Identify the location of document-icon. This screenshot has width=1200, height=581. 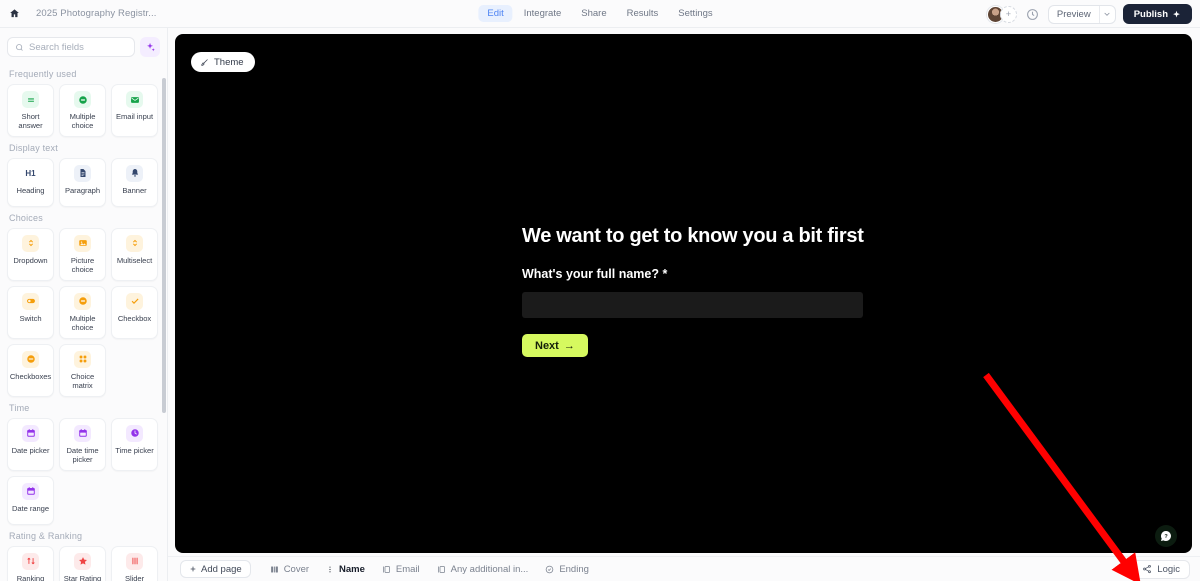
(82, 173).